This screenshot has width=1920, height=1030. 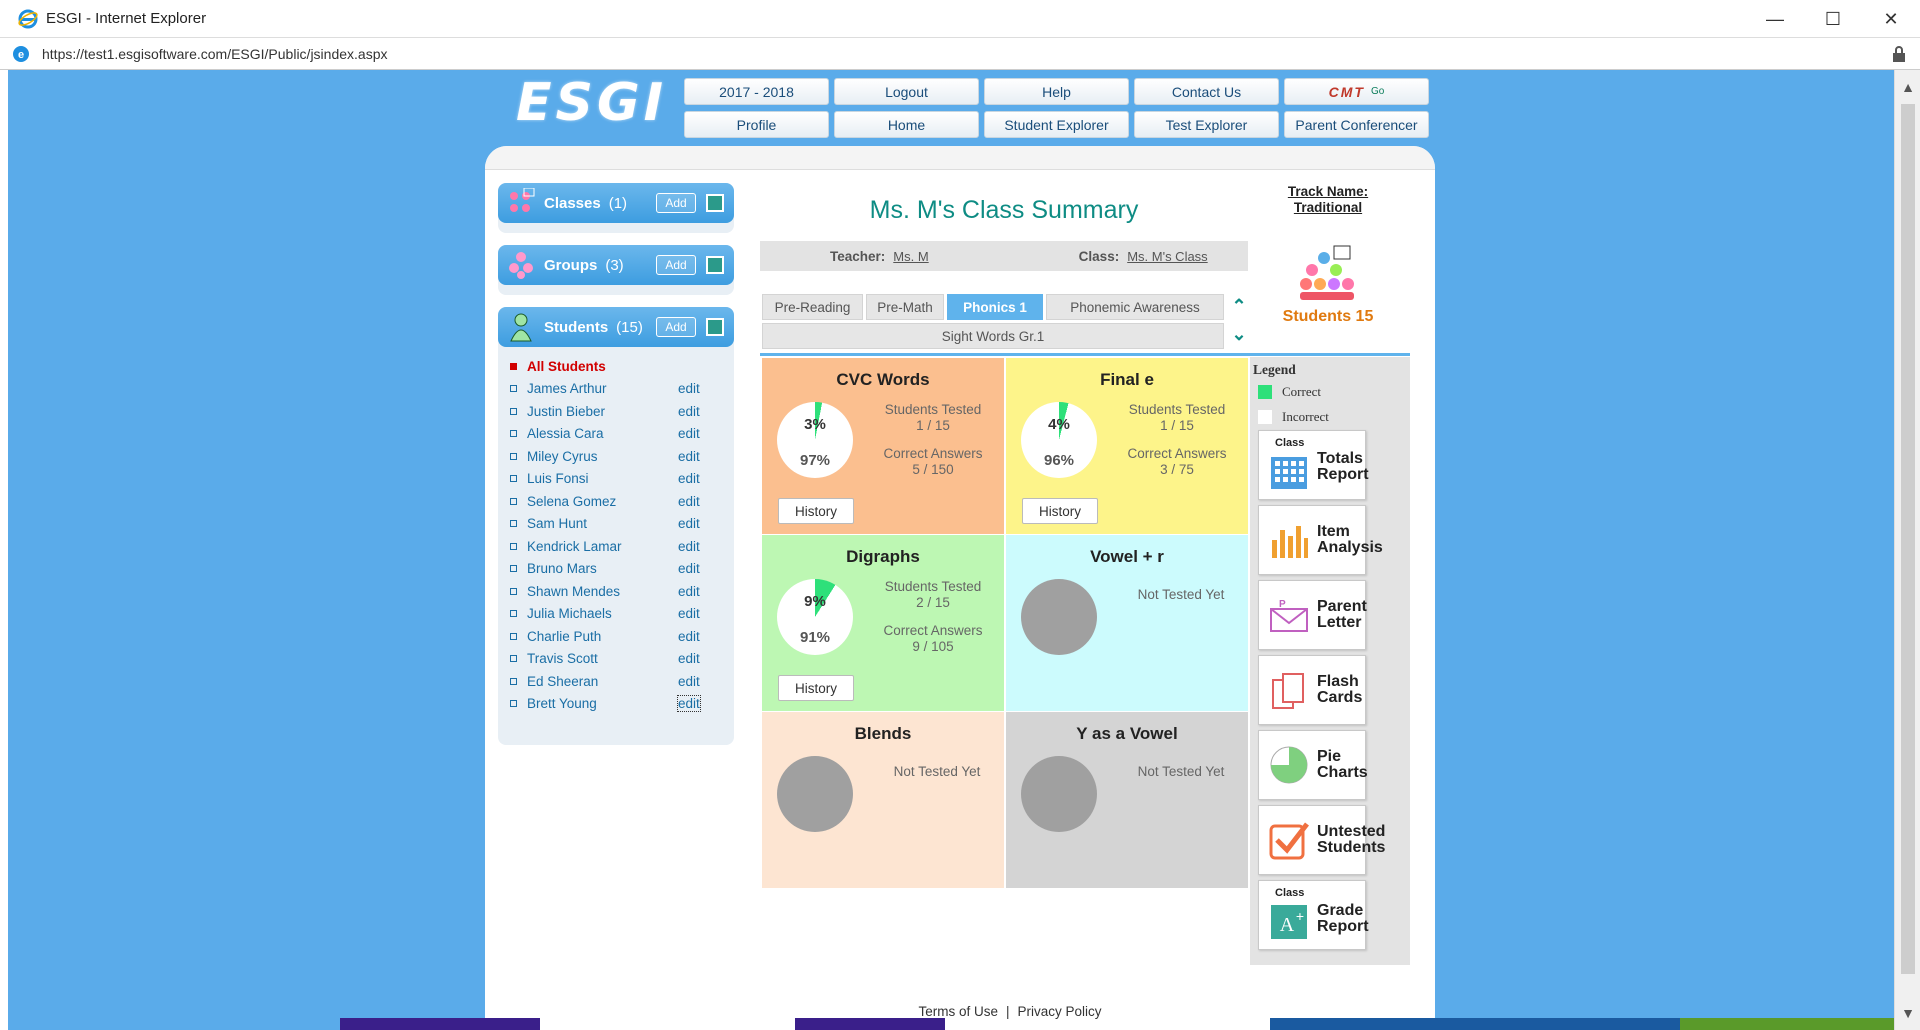 I want to click on student-item: Ed Sheeran edit, so click(x=622, y=681).